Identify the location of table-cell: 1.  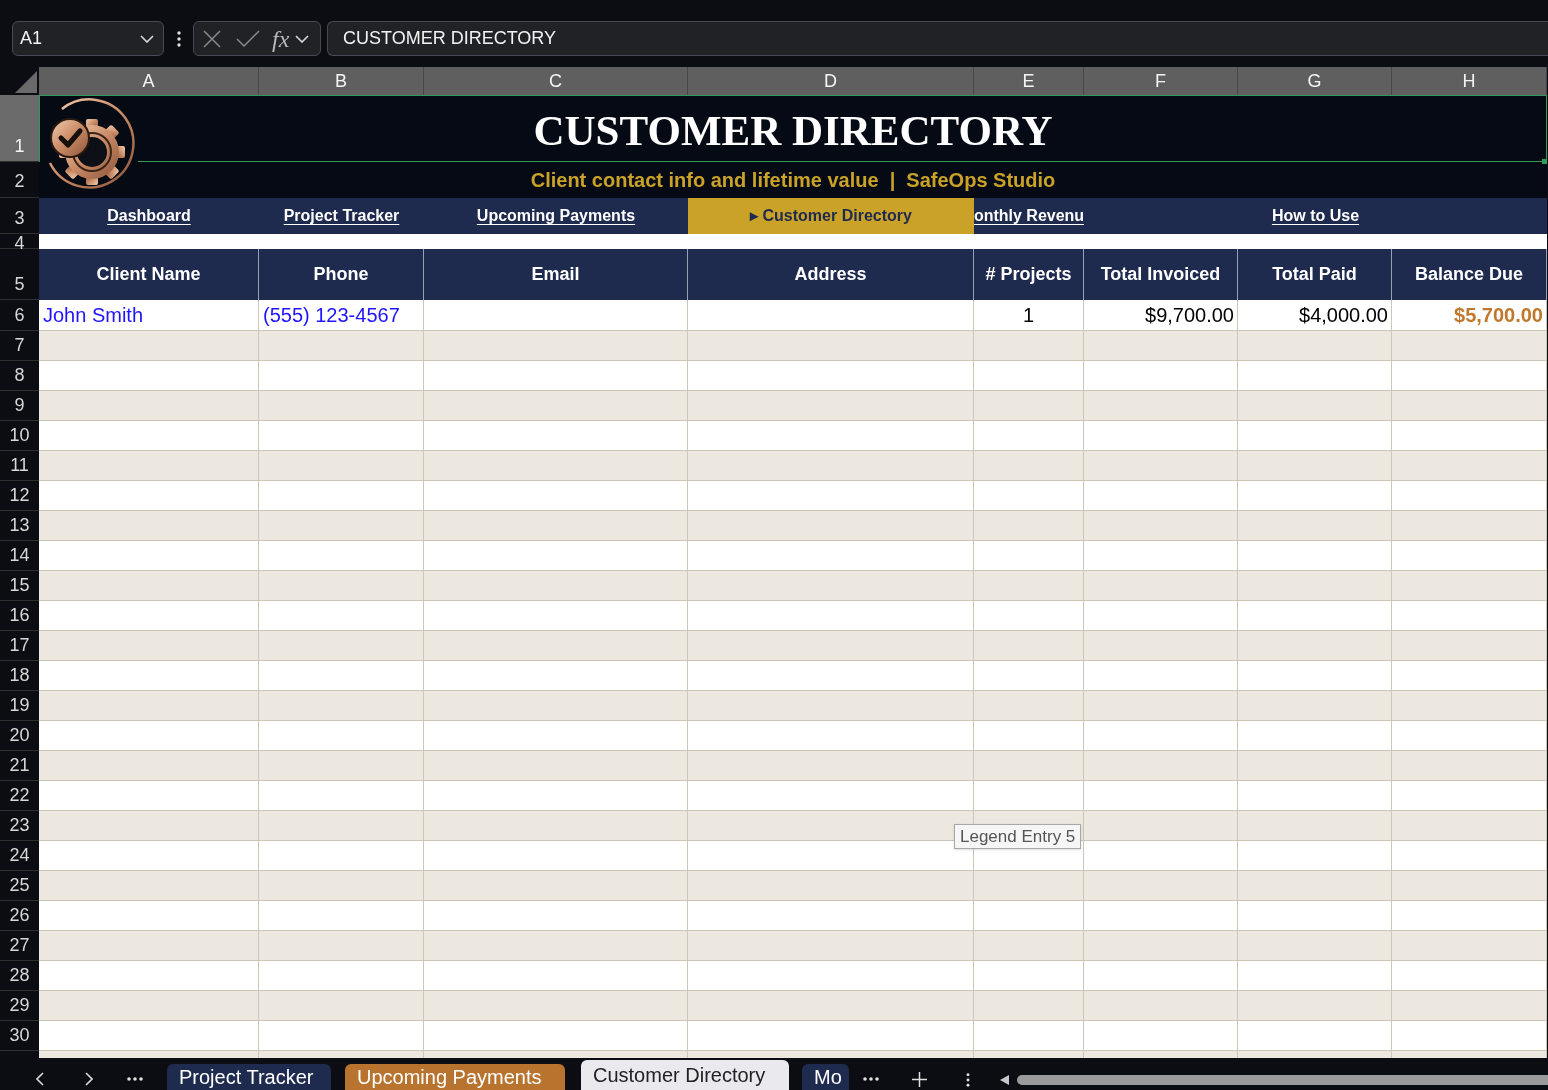
(1029, 315).